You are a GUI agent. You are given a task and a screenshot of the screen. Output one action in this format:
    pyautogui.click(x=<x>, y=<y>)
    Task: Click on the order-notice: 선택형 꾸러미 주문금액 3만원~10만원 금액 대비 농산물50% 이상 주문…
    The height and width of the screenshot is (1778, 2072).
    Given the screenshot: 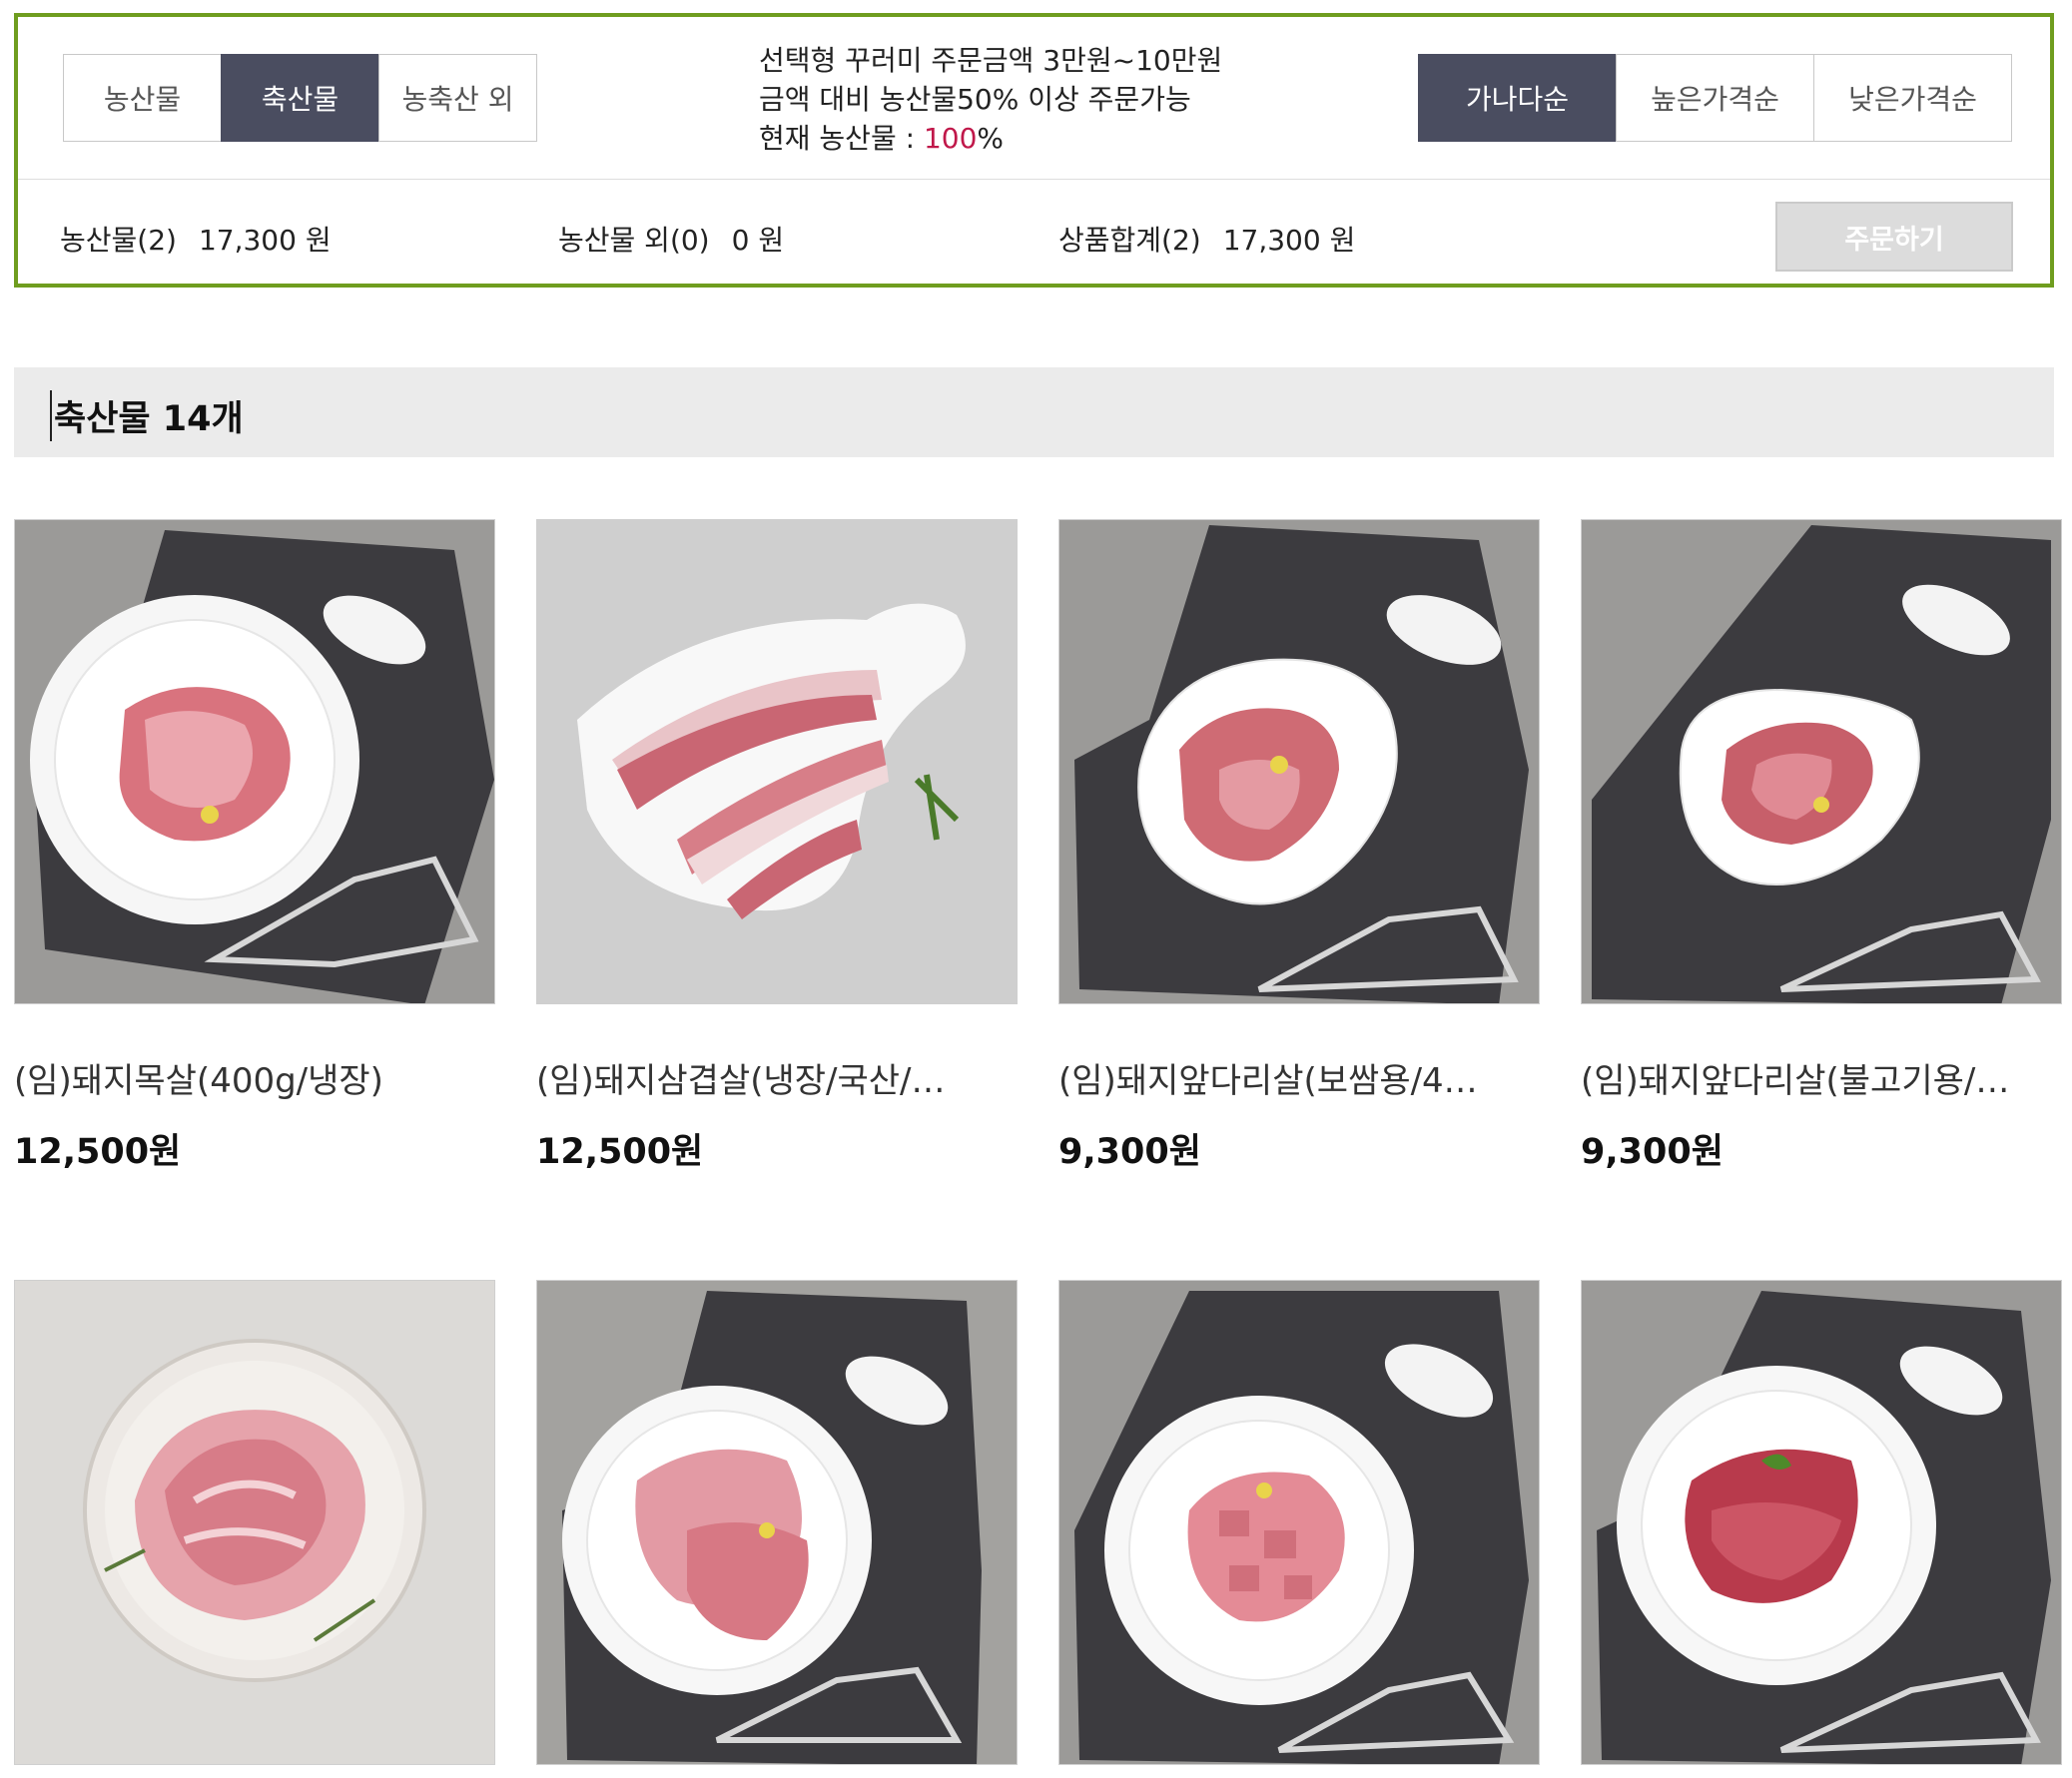 What is the action you would take?
    pyautogui.click(x=991, y=99)
    